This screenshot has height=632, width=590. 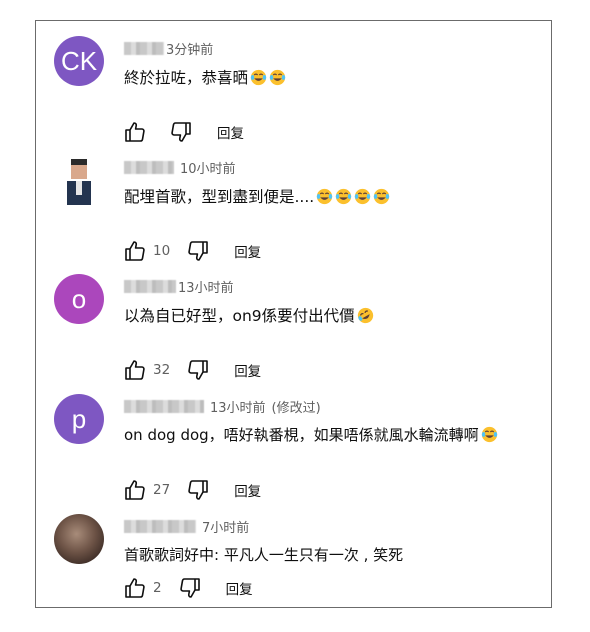 I want to click on like-count: 10, so click(x=162, y=251).